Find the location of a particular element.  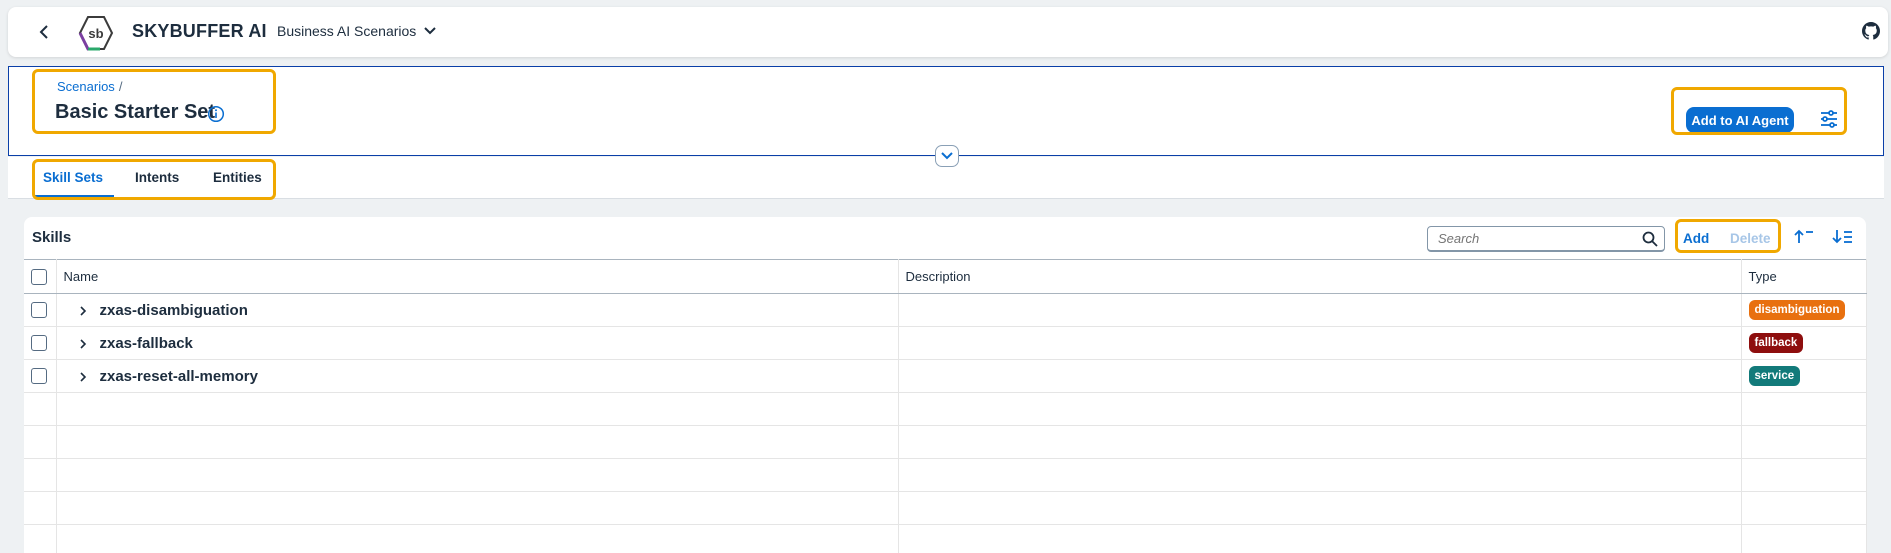

github-icon is located at coordinates (1871, 31).